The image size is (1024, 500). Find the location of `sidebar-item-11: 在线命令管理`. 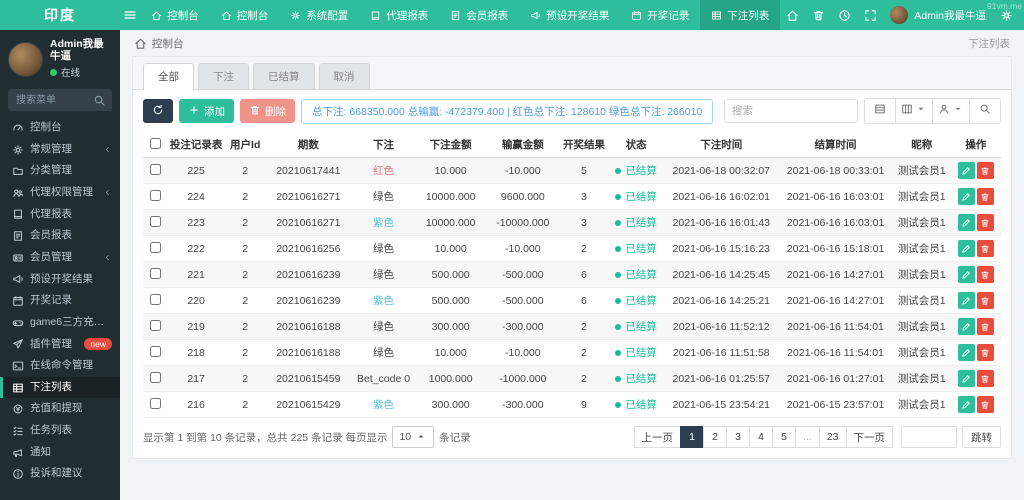

sidebar-item-11: 在线命令管理 is located at coordinates (60, 366).